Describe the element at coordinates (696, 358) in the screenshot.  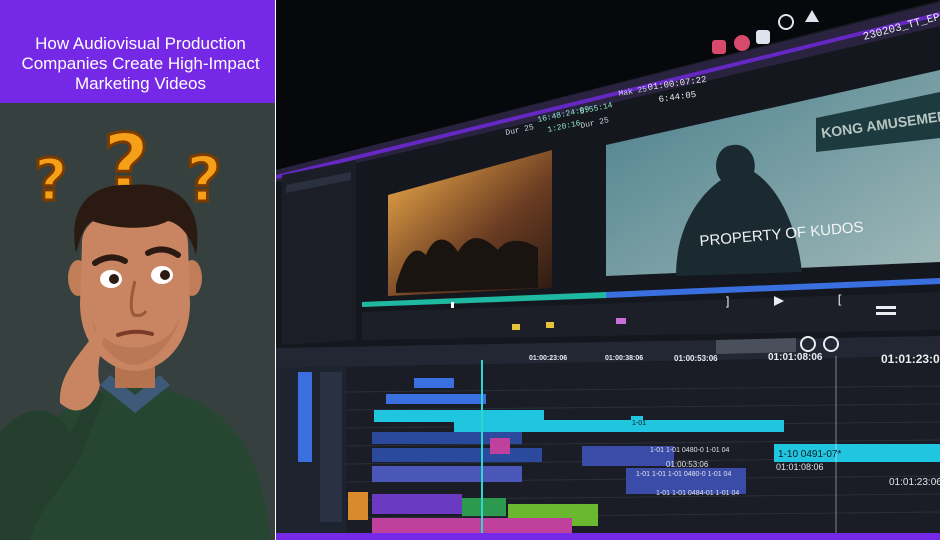
I see `ruler-label: 01:00:53:06` at that location.